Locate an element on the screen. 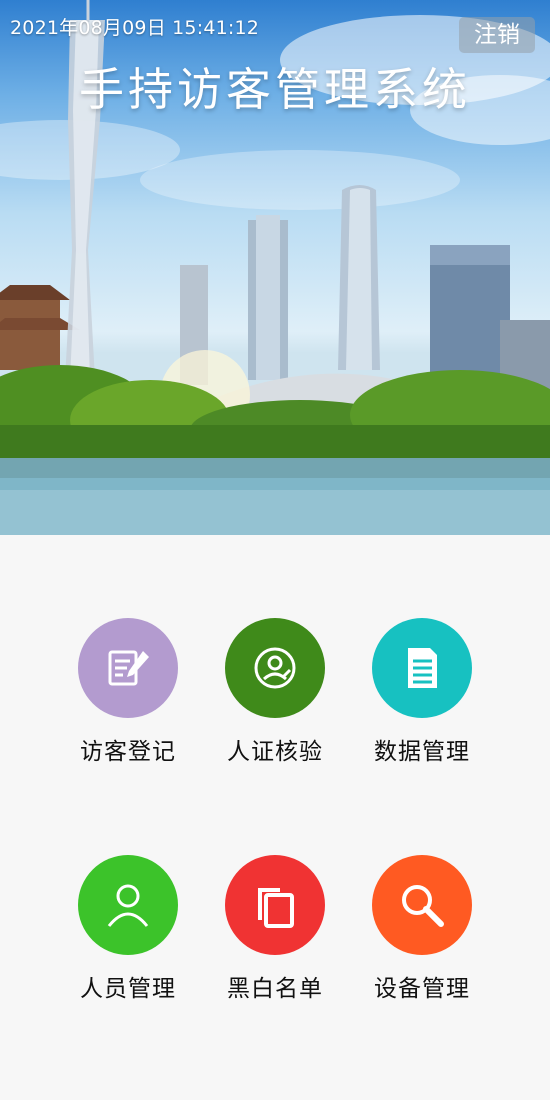  menu-item-label: 人员管理 is located at coordinates (128, 989).